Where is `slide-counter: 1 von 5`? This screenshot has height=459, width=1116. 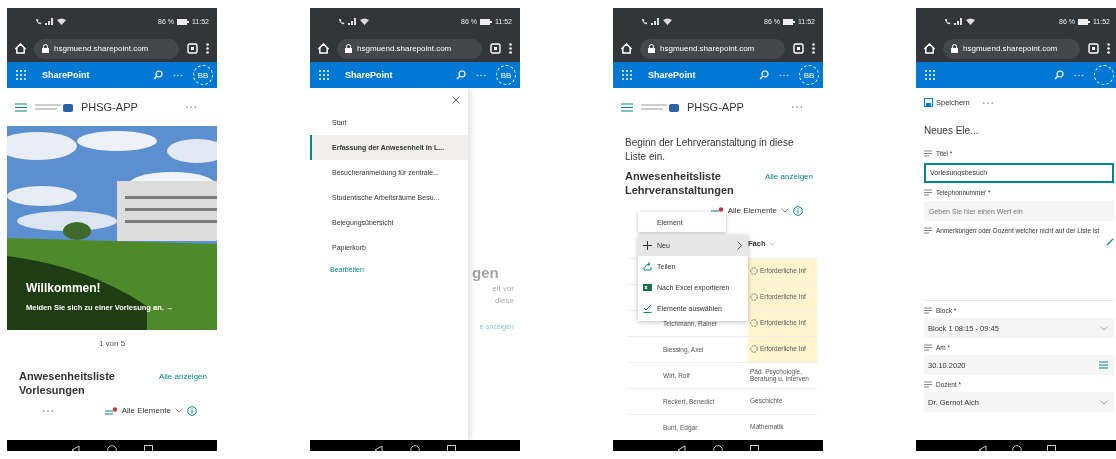
slide-counter: 1 von 5 is located at coordinates (112, 343).